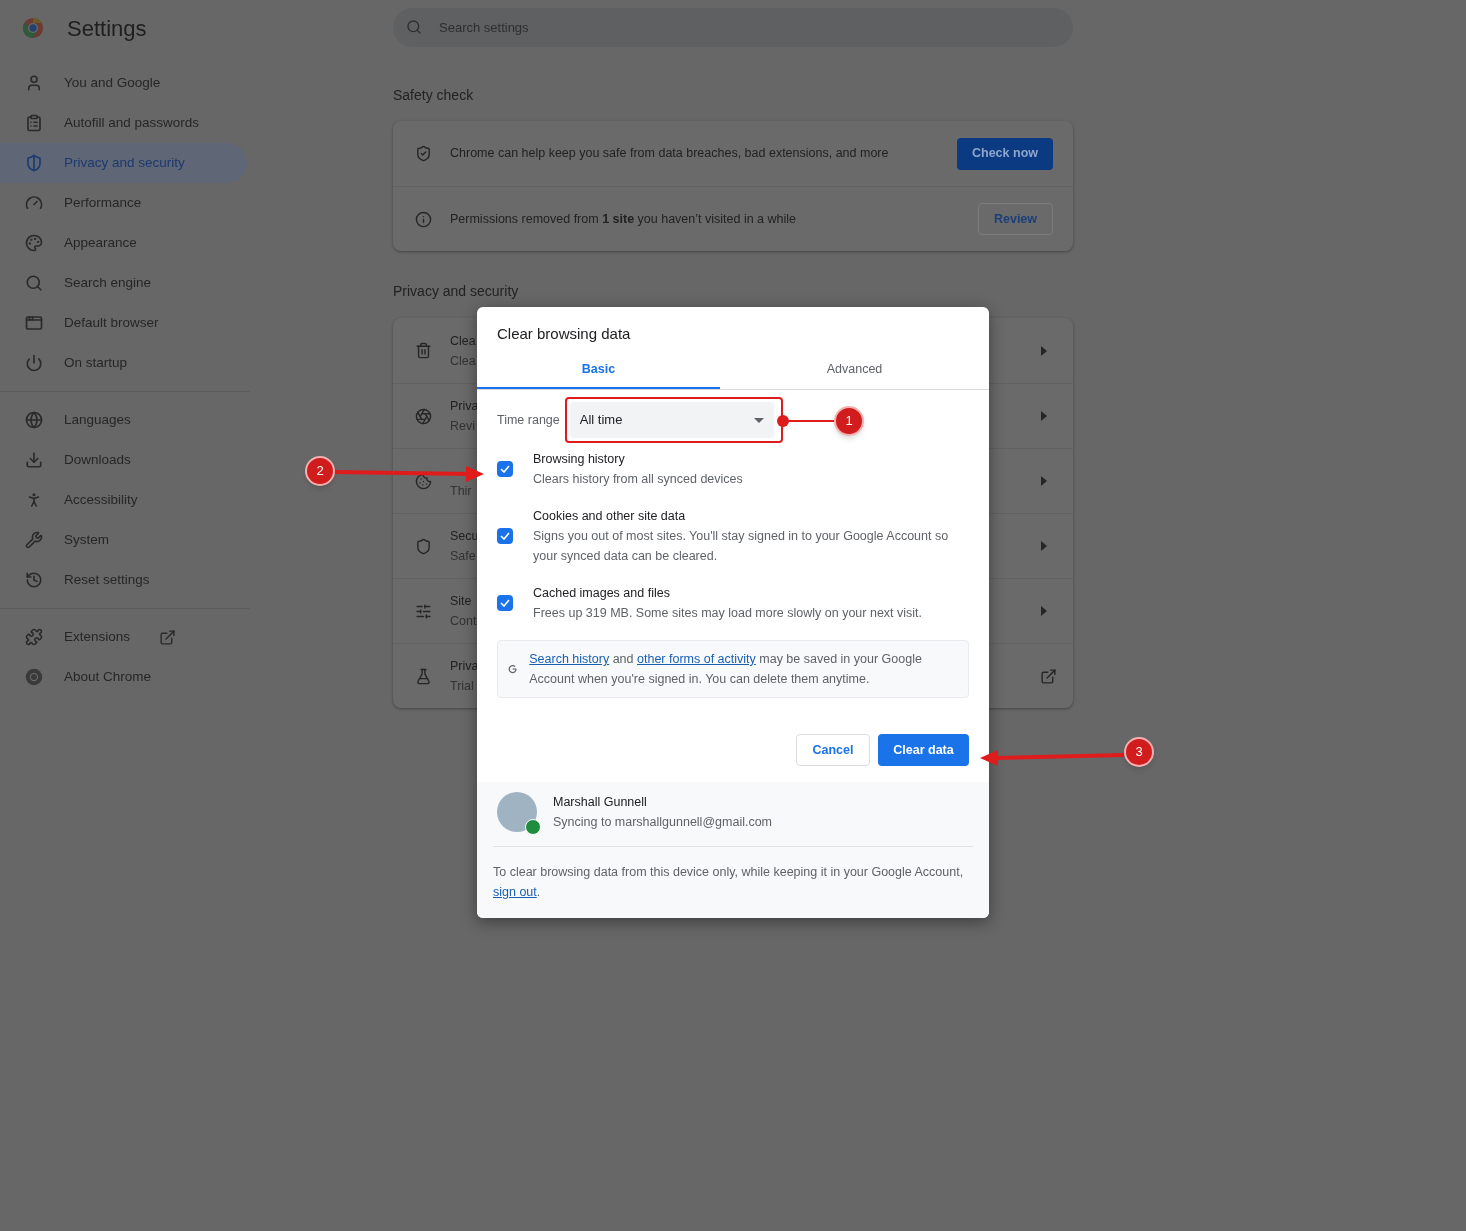 The width and height of the screenshot is (1466, 1231). Describe the element at coordinates (533, 827) in the screenshot. I see `sync-badge-icon` at that location.